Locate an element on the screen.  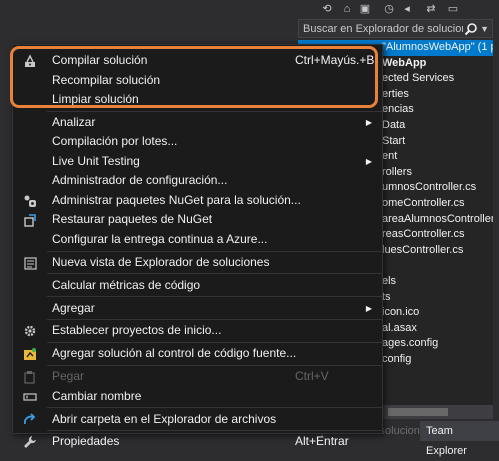
menu-item-label: Nueva vista de Explorador de soluciones is located at coordinates (161, 261).